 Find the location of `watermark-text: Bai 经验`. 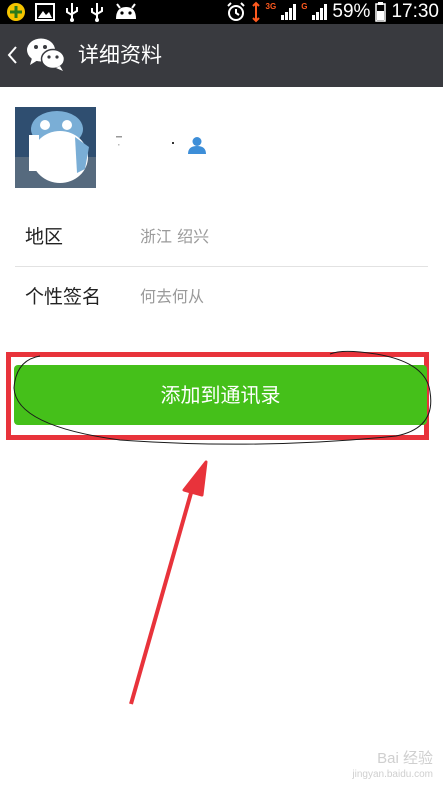

watermark-text: Bai 经验 is located at coordinates (405, 758).